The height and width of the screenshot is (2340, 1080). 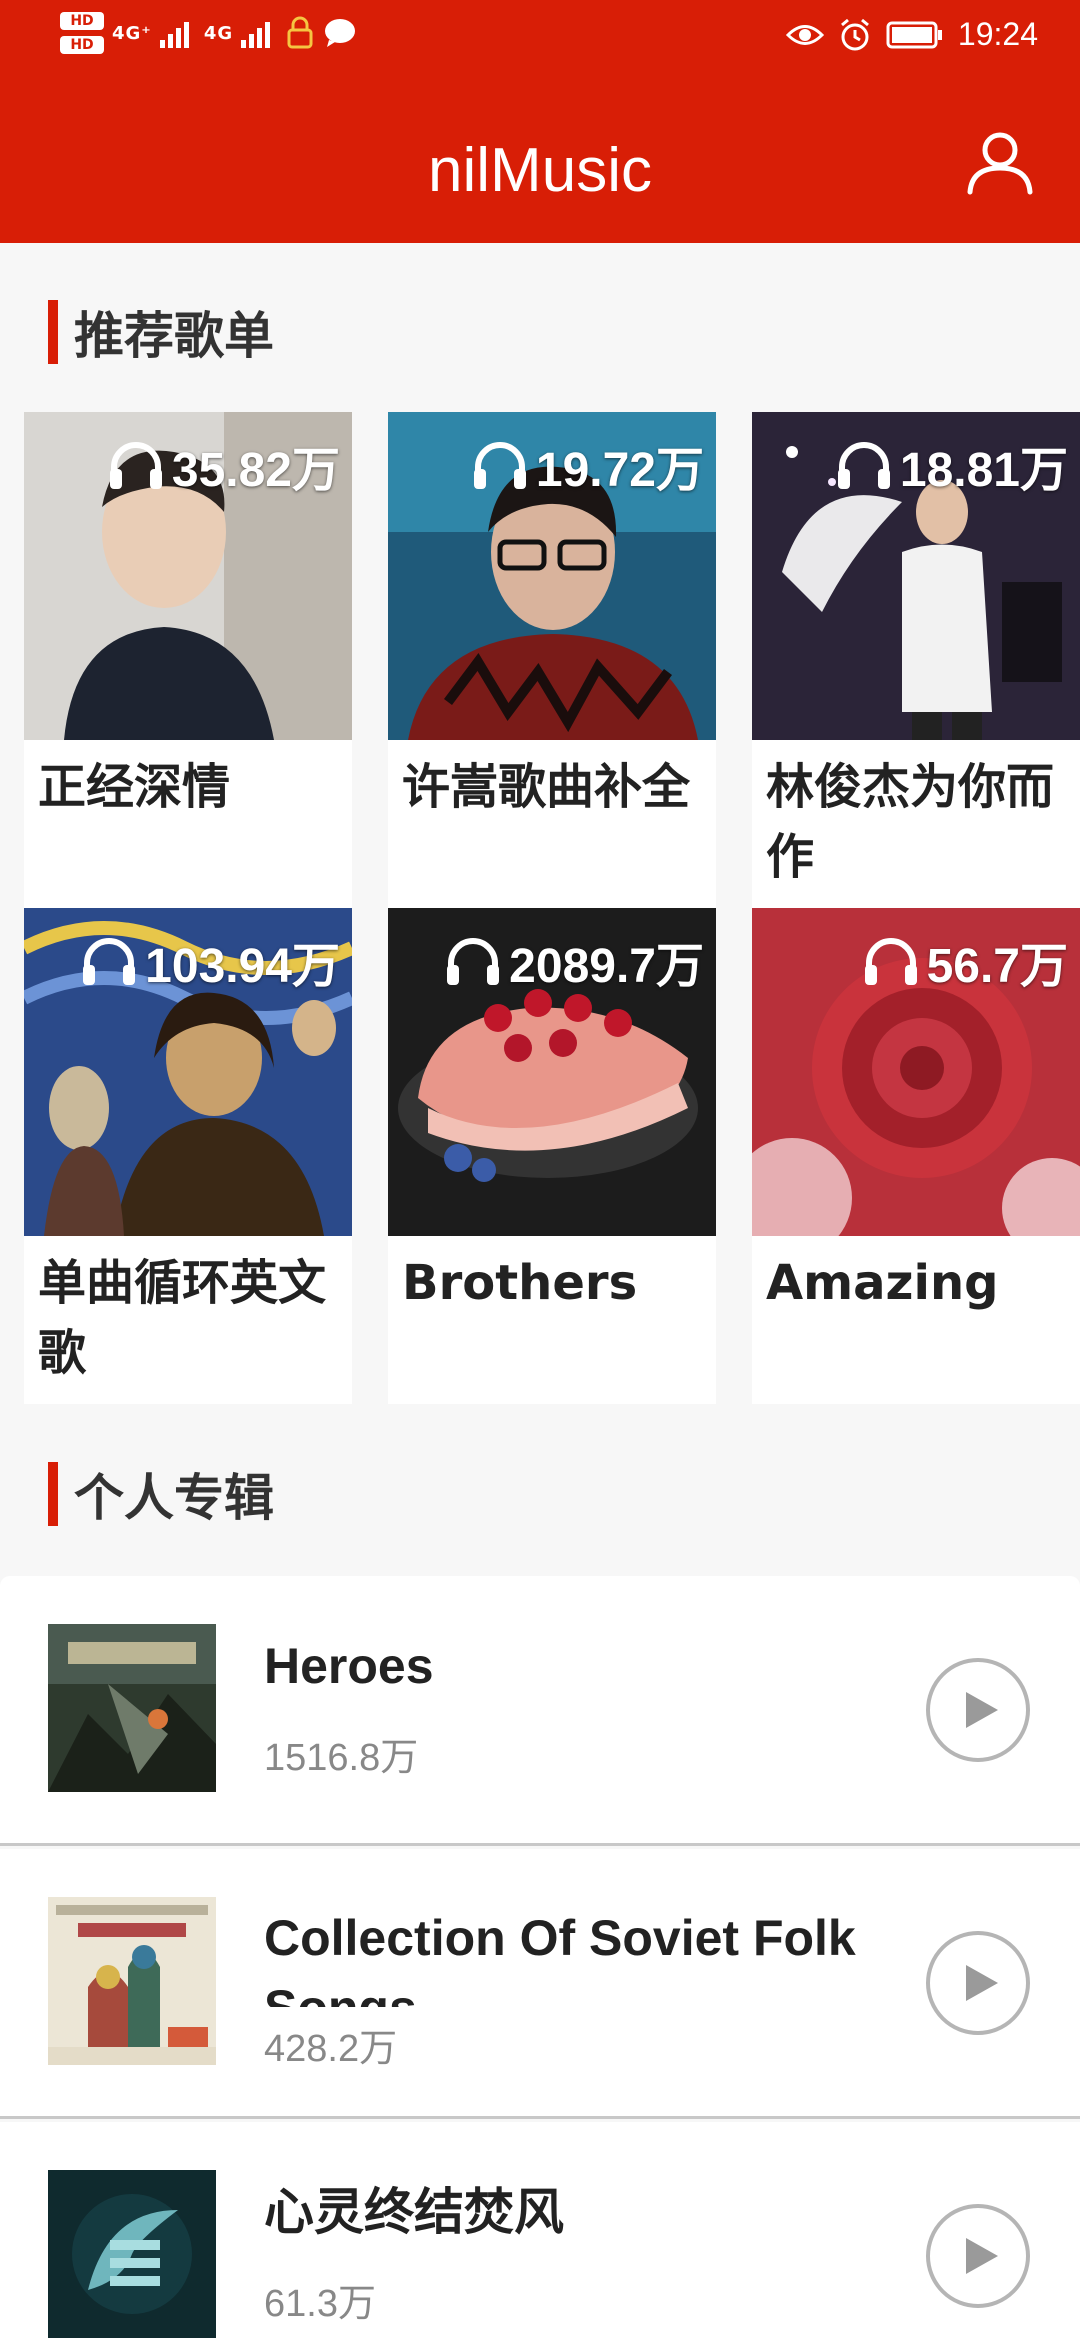 What do you see at coordinates (134, 787) in the screenshot?
I see `playlist-name: 正经深情` at bounding box center [134, 787].